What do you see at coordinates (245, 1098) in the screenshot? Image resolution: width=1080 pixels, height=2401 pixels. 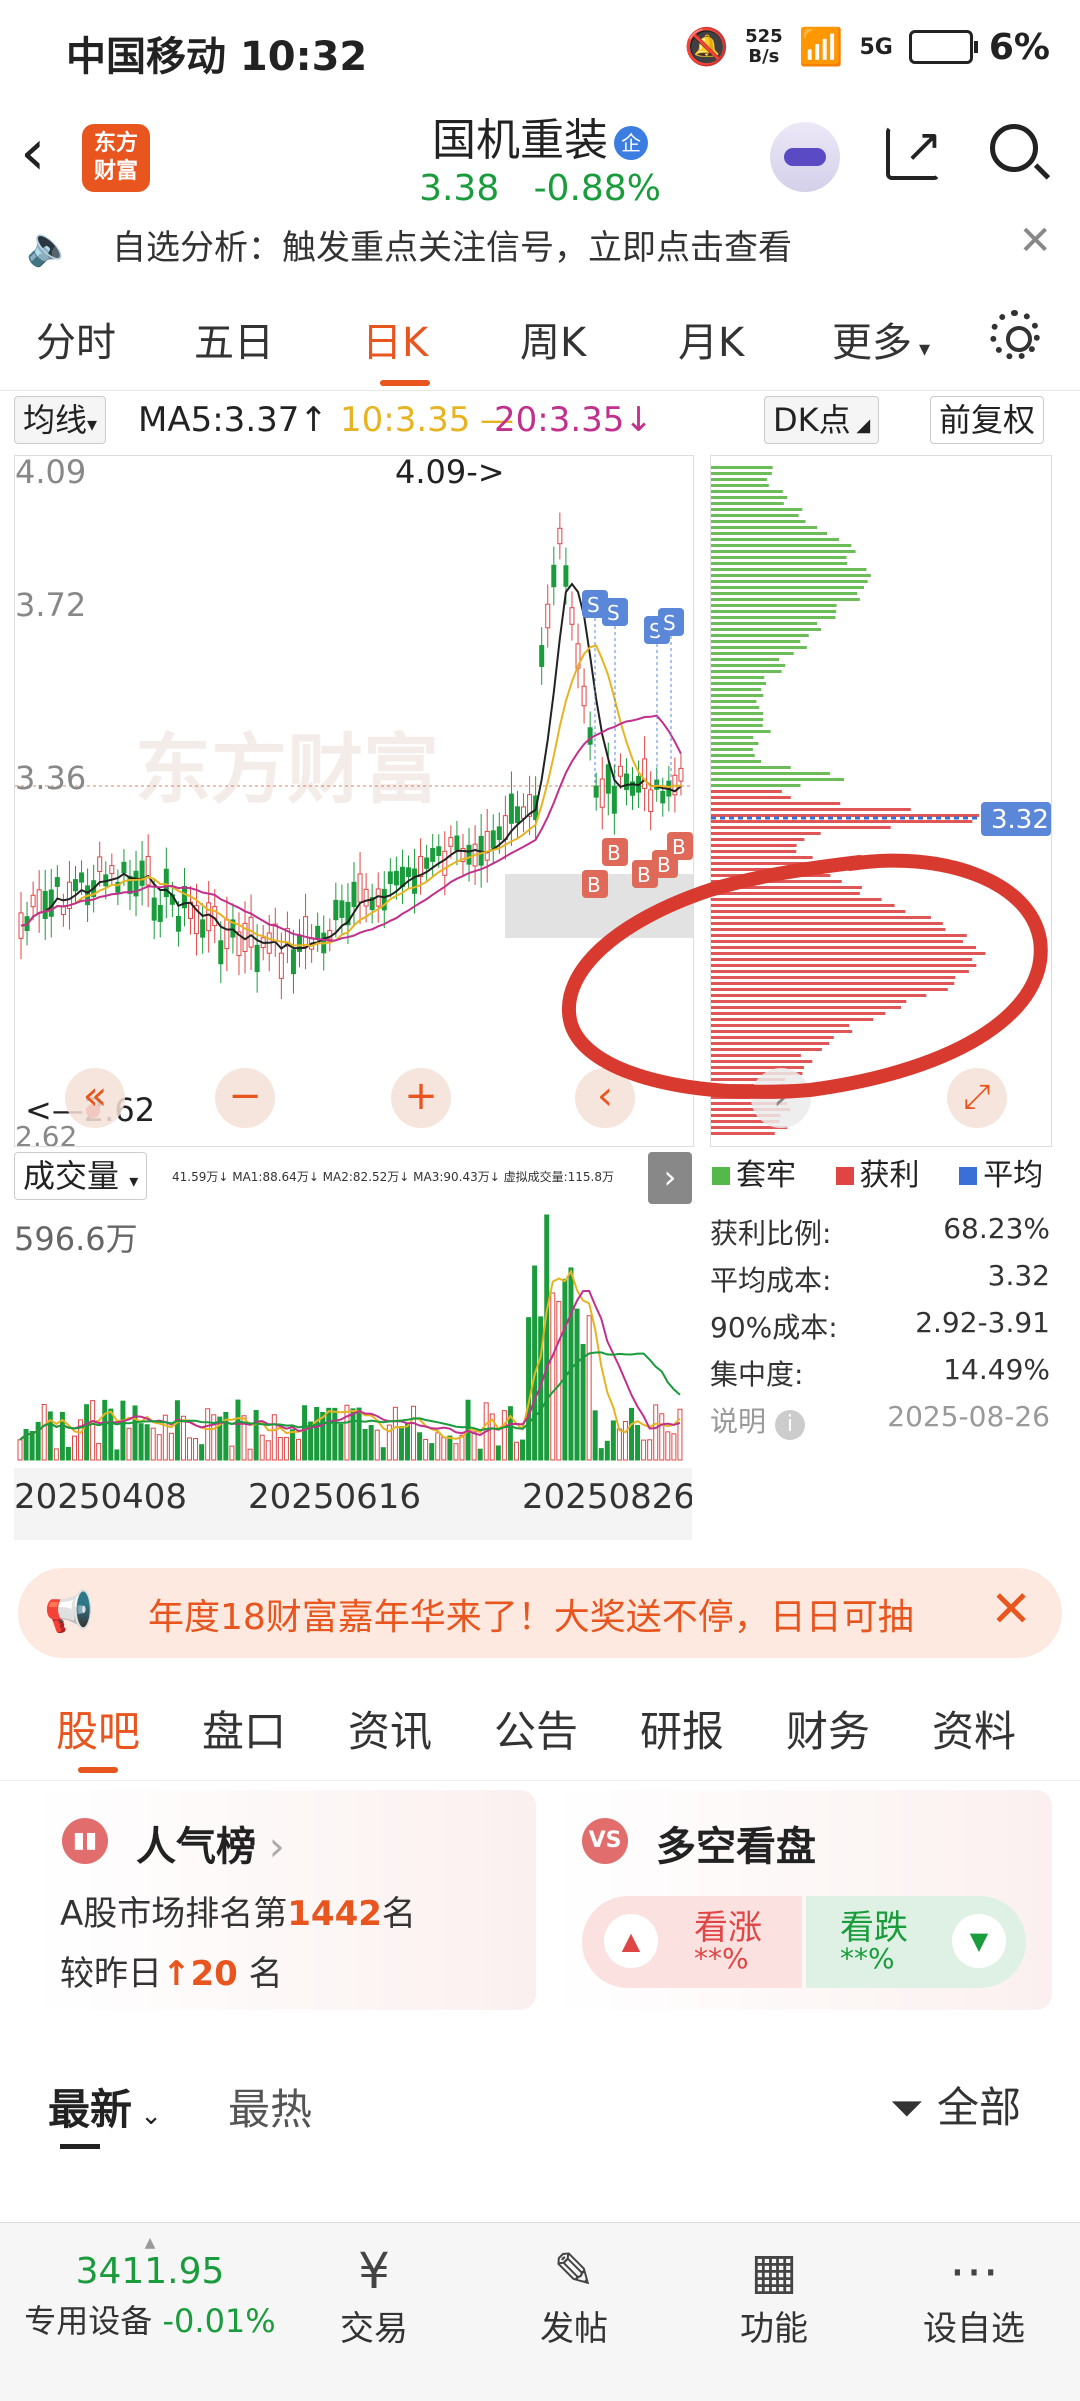 I see `zoom-out-button: −` at bounding box center [245, 1098].